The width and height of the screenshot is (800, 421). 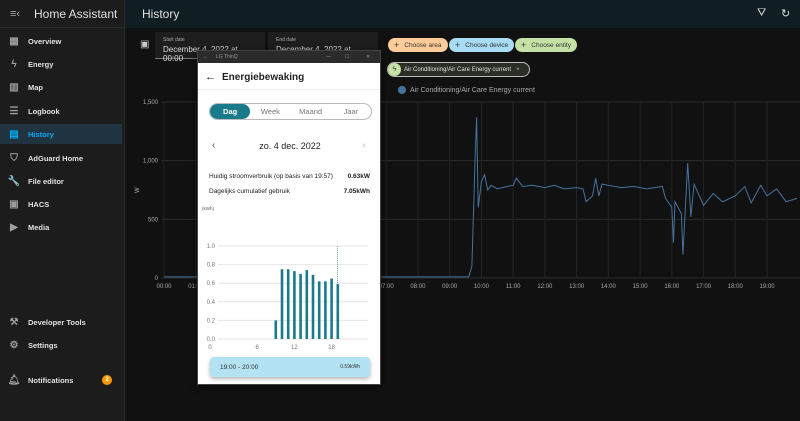 I want to click on sidebar-item-overview: ▦ Overview, so click(x=61, y=41).